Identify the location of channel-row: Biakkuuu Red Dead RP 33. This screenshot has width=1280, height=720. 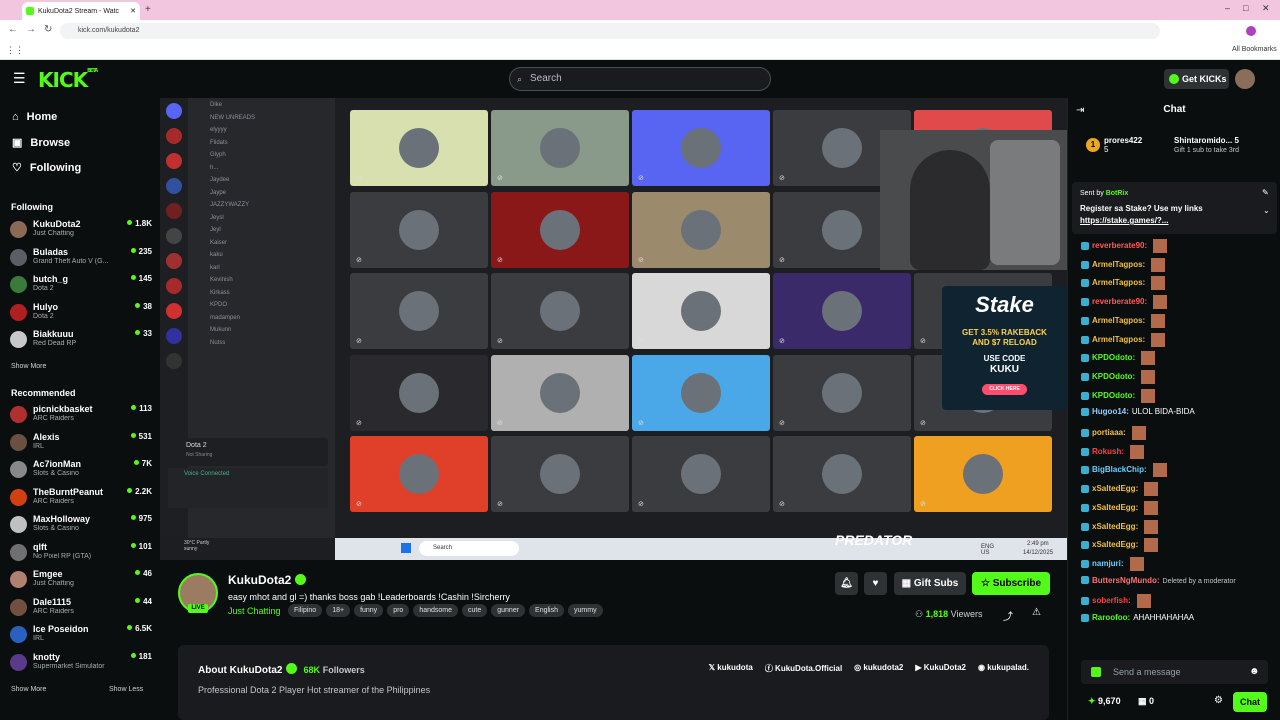
(81, 340).